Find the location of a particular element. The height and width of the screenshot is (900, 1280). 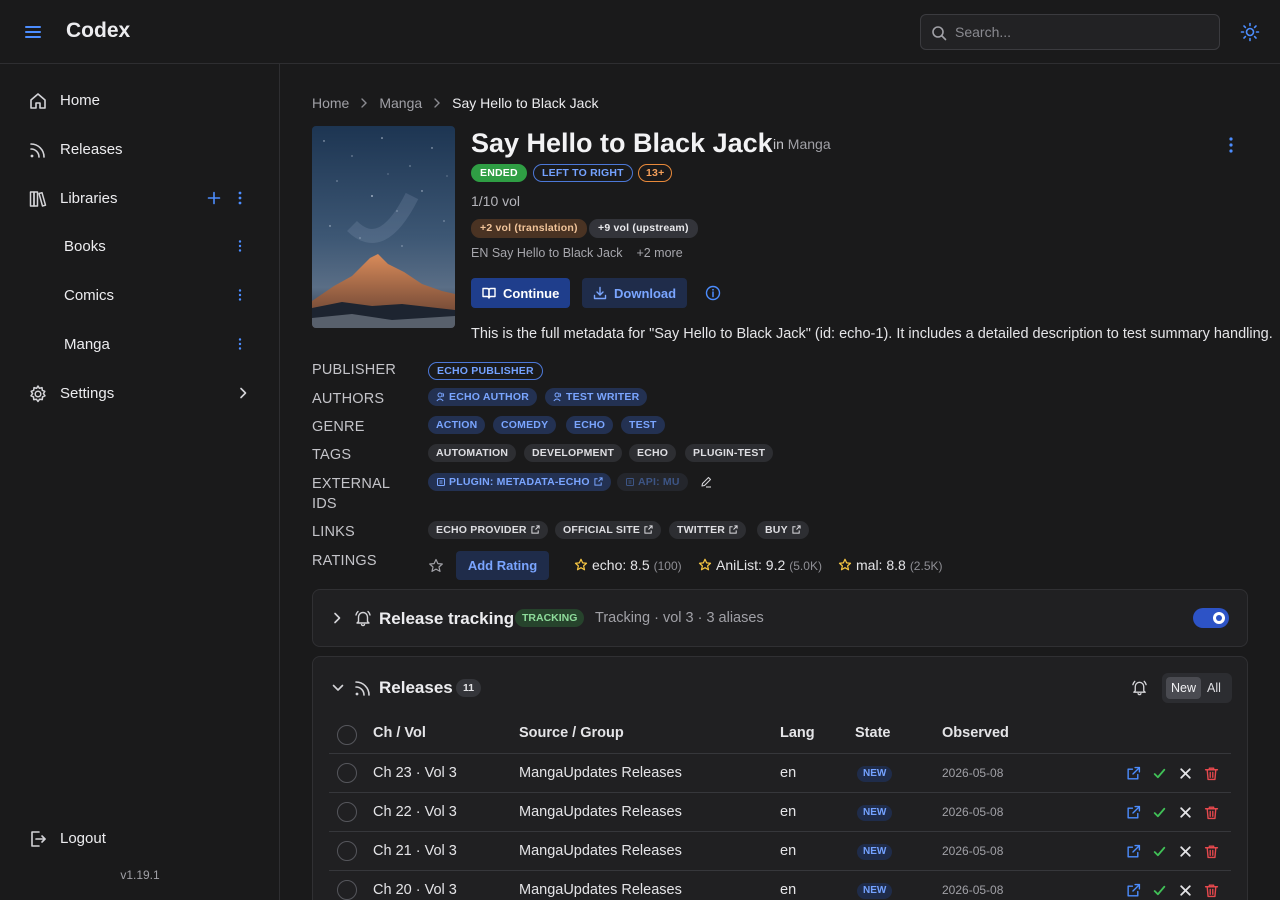

sidebar-item-manga: Manga is located at coordinates (140, 344).